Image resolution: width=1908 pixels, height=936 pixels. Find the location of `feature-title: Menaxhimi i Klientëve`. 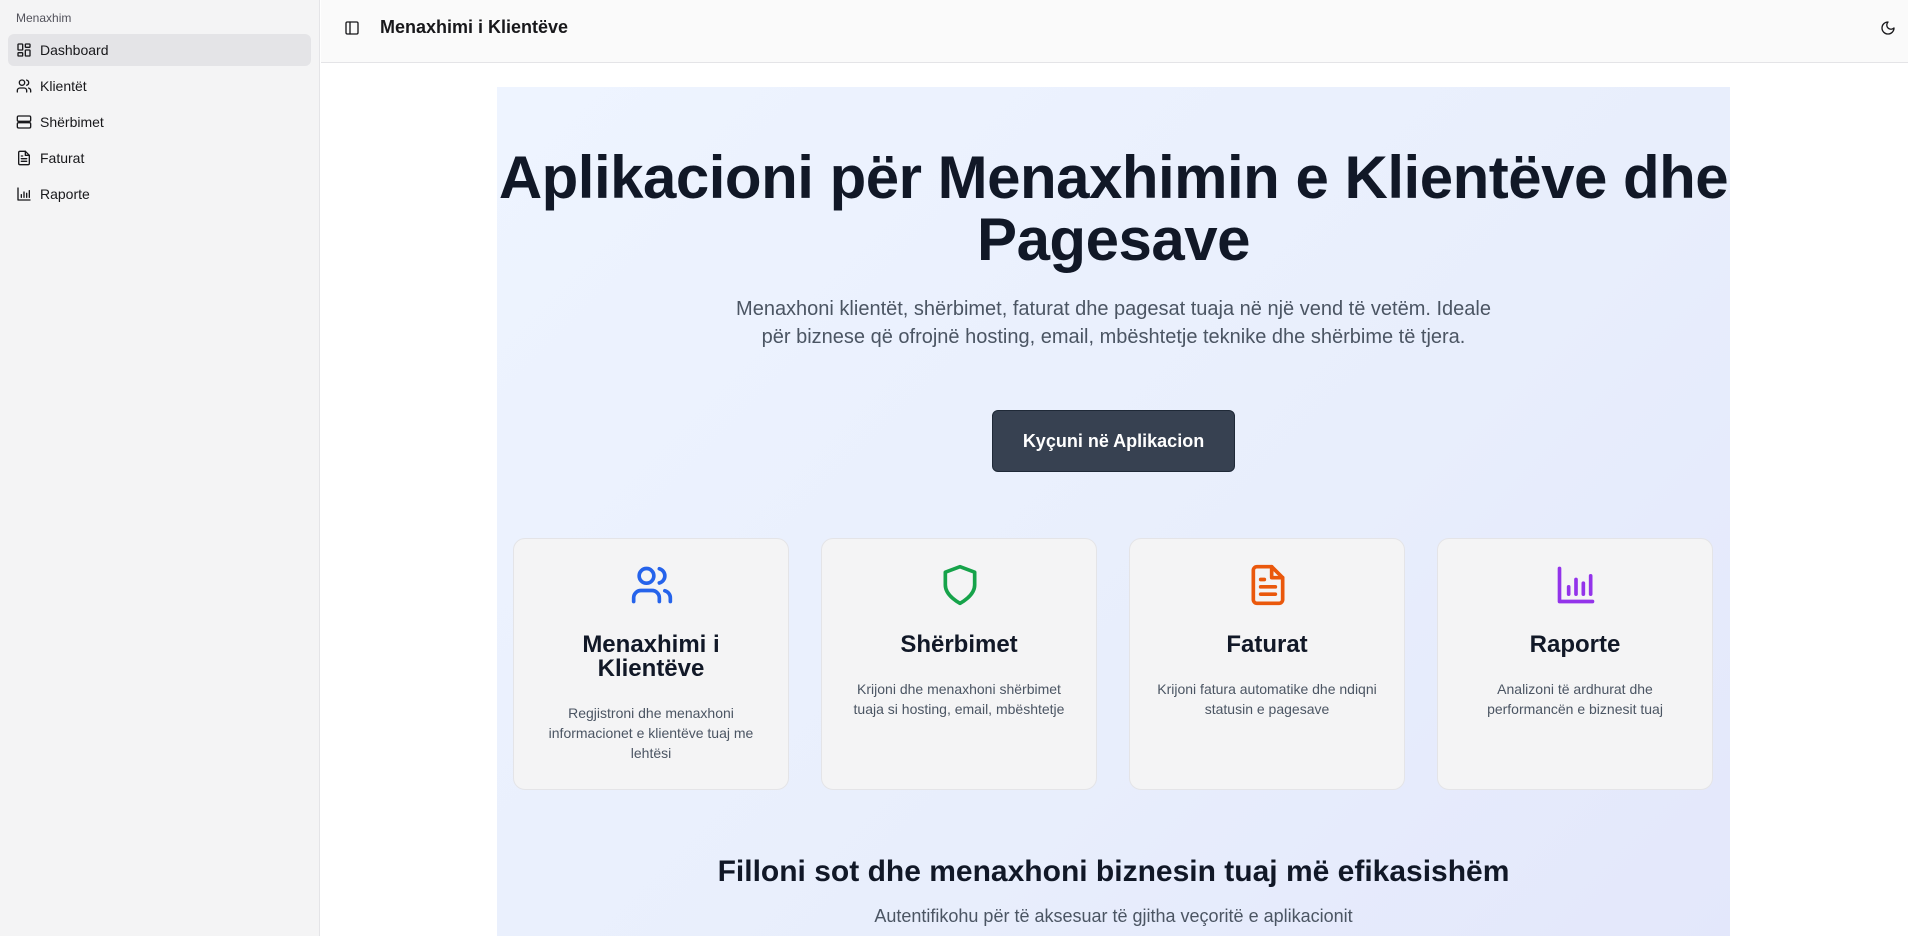

feature-title: Menaxhimi i Klientëve is located at coordinates (651, 656).